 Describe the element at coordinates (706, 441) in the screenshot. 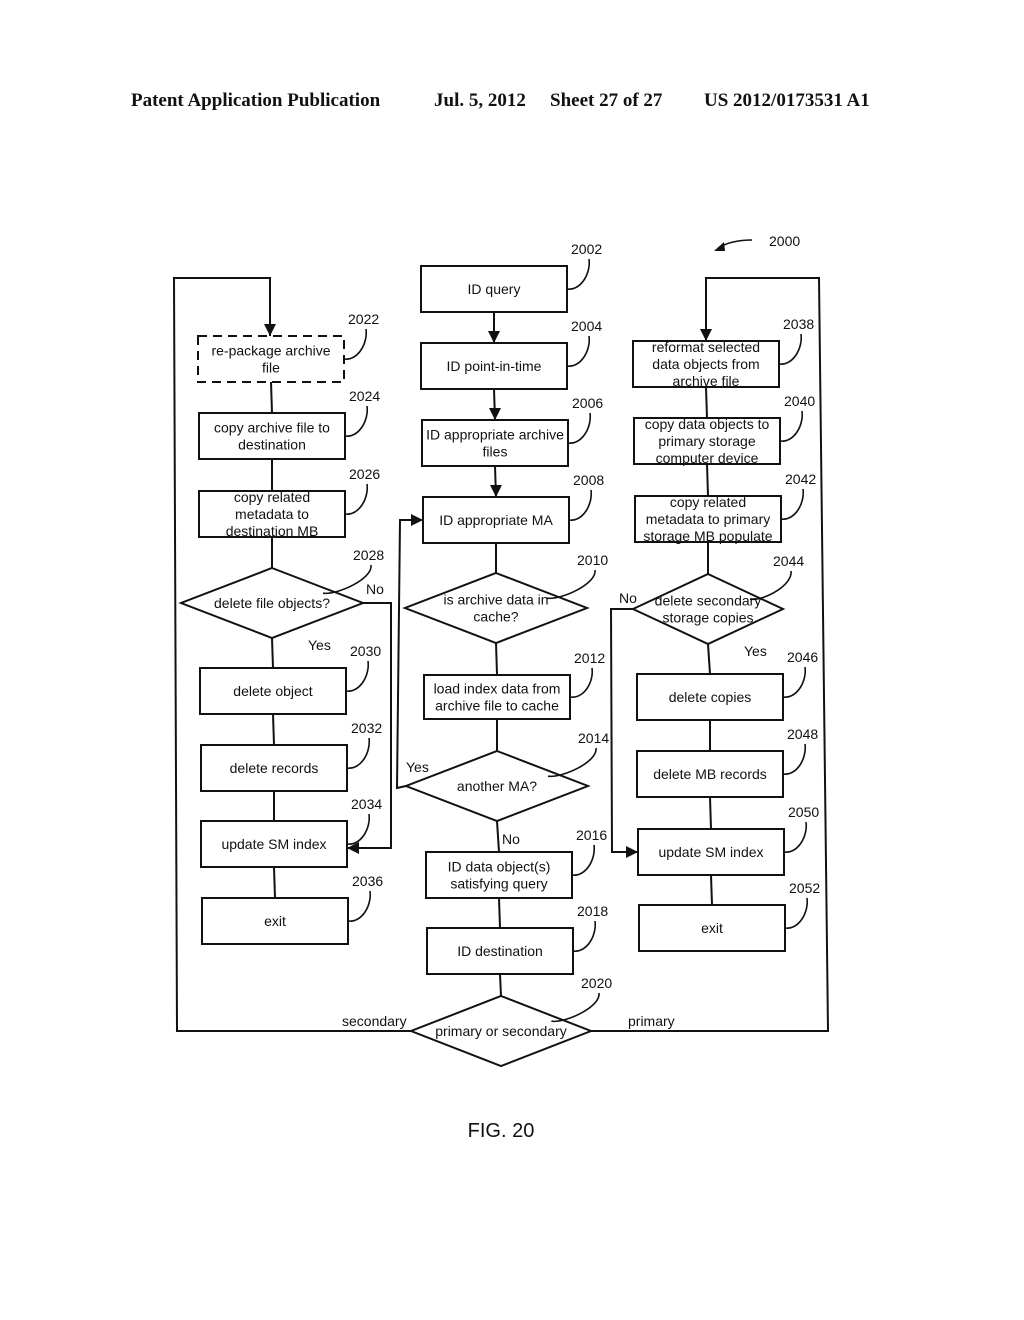

I see `node-label: primary storage` at that location.